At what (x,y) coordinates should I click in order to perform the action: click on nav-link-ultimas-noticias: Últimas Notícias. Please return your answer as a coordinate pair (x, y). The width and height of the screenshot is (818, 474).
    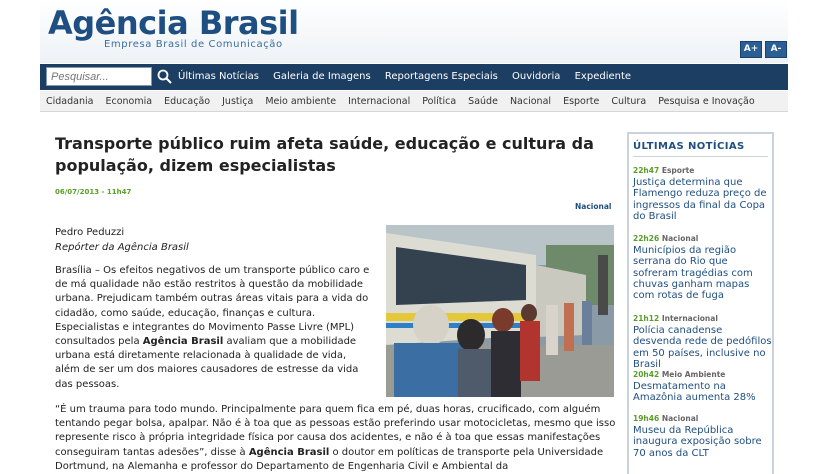
    Looking at the image, I should click on (218, 76).